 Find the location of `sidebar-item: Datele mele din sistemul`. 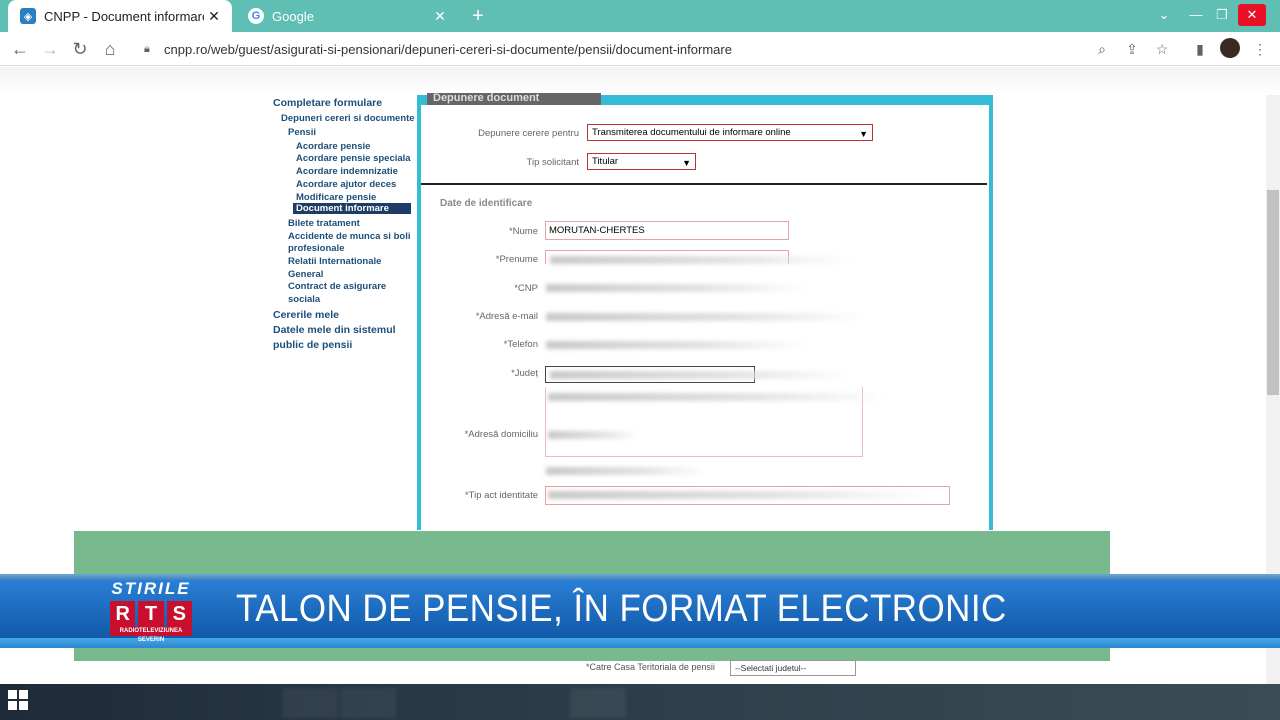

sidebar-item: Datele mele din sistemul is located at coordinates (334, 330).